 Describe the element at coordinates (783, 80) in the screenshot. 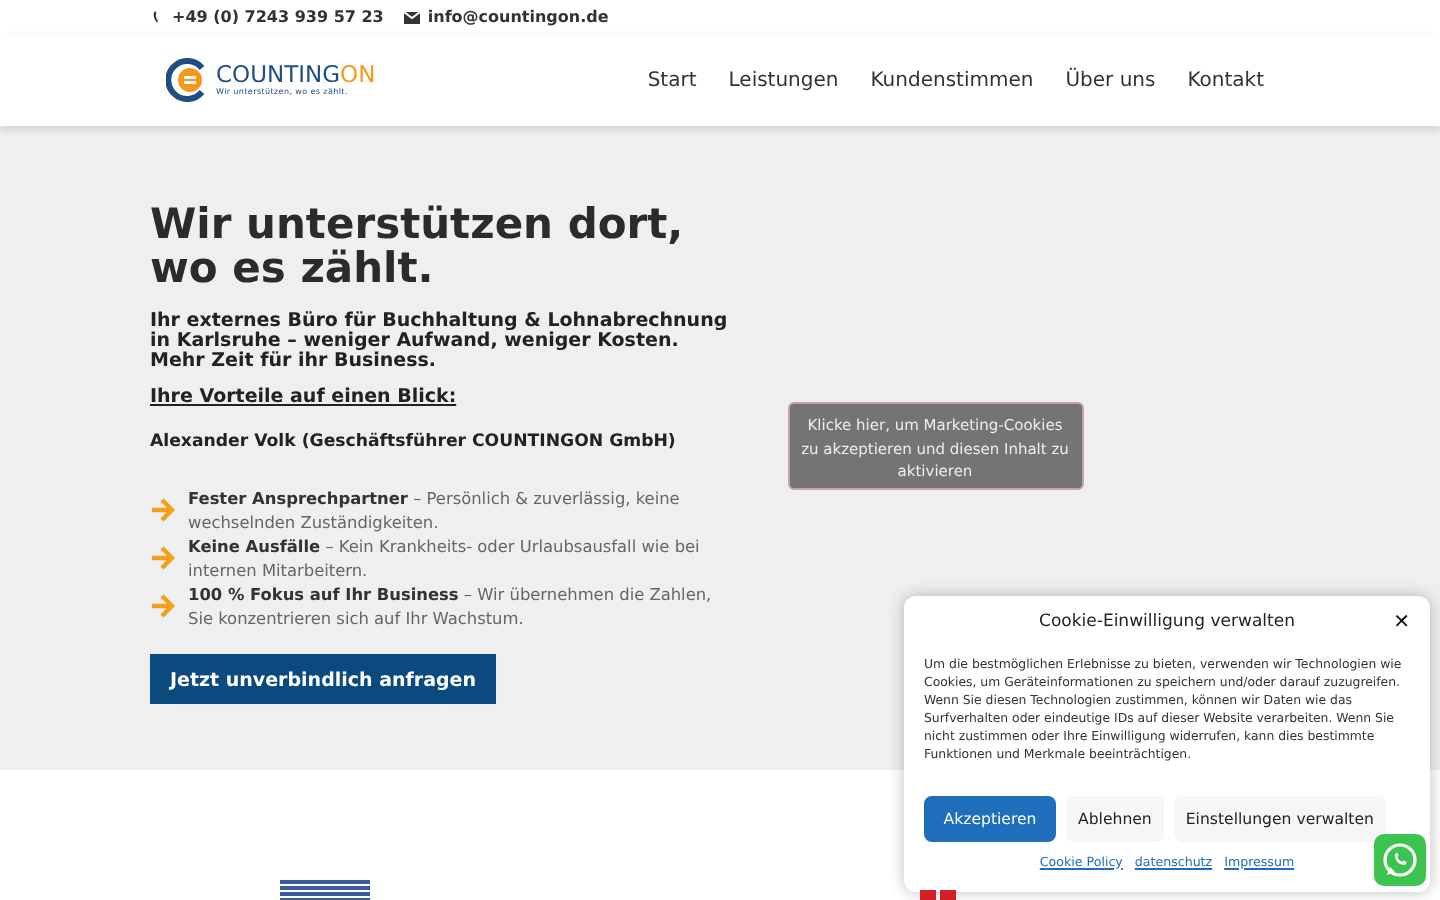

I see `nav-link: Leistungen` at that location.